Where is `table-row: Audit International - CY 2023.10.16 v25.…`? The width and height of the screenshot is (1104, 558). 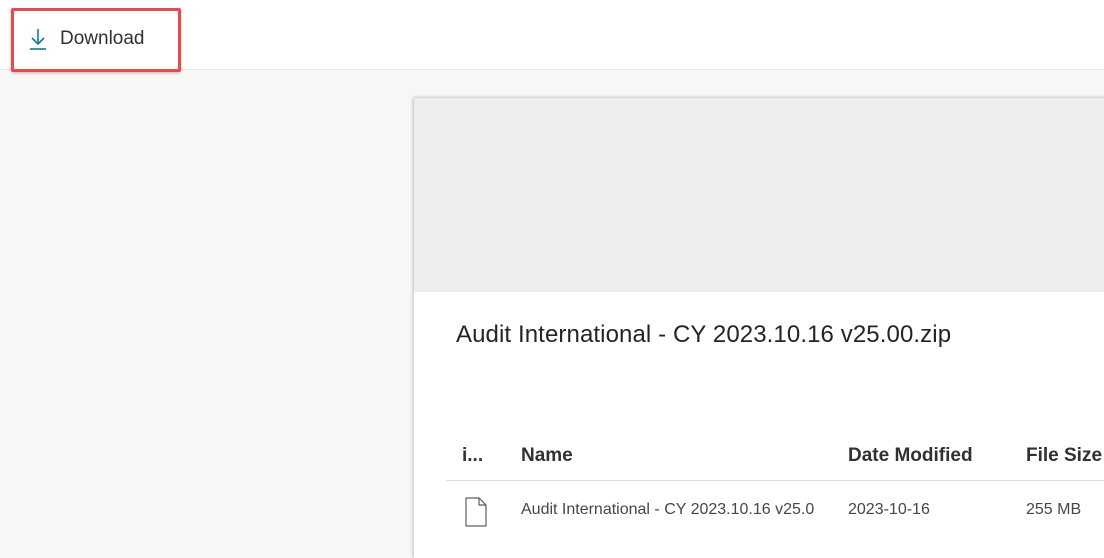 table-row: Audit International - CY 2023.10.16 v25.… is located at coordinates (775, 505).